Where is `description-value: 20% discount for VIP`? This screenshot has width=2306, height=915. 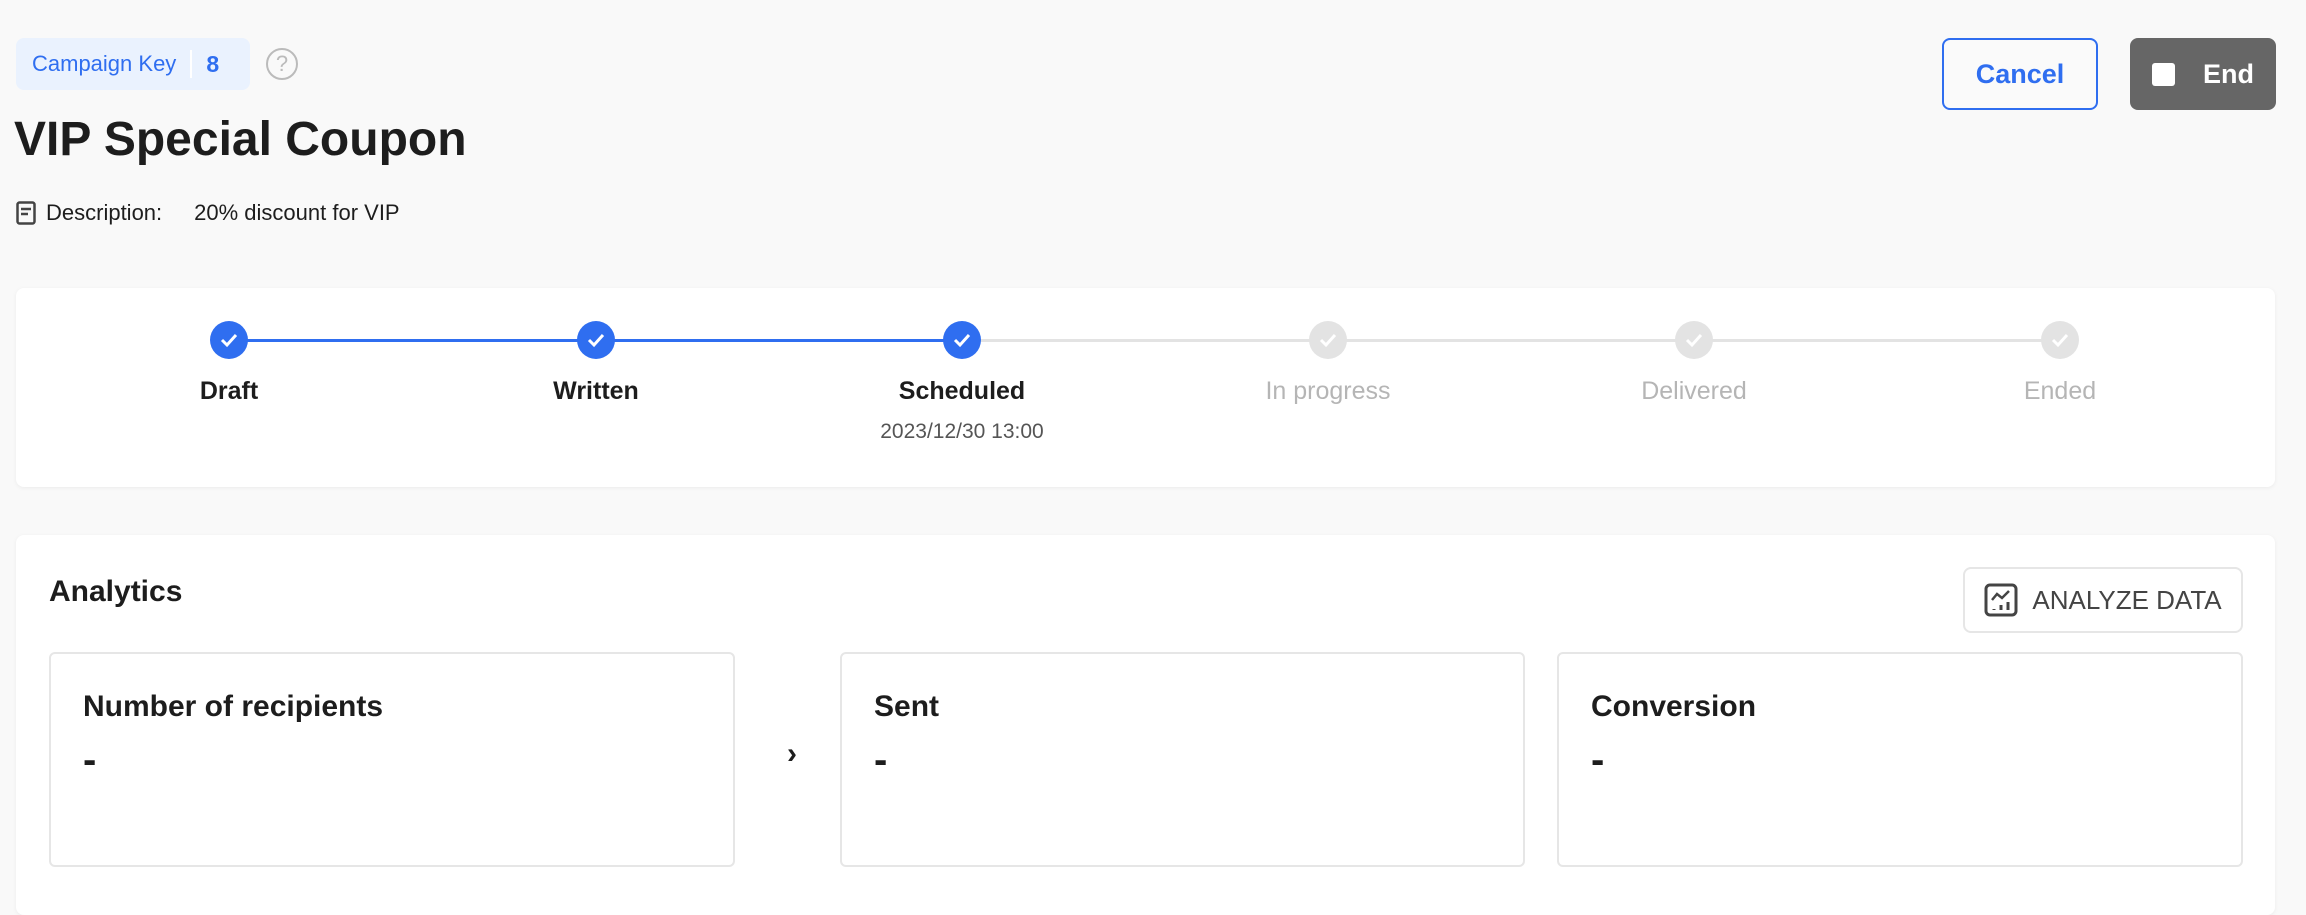
description-value: 20% discount for VIP is located at coordinates (297, 212).